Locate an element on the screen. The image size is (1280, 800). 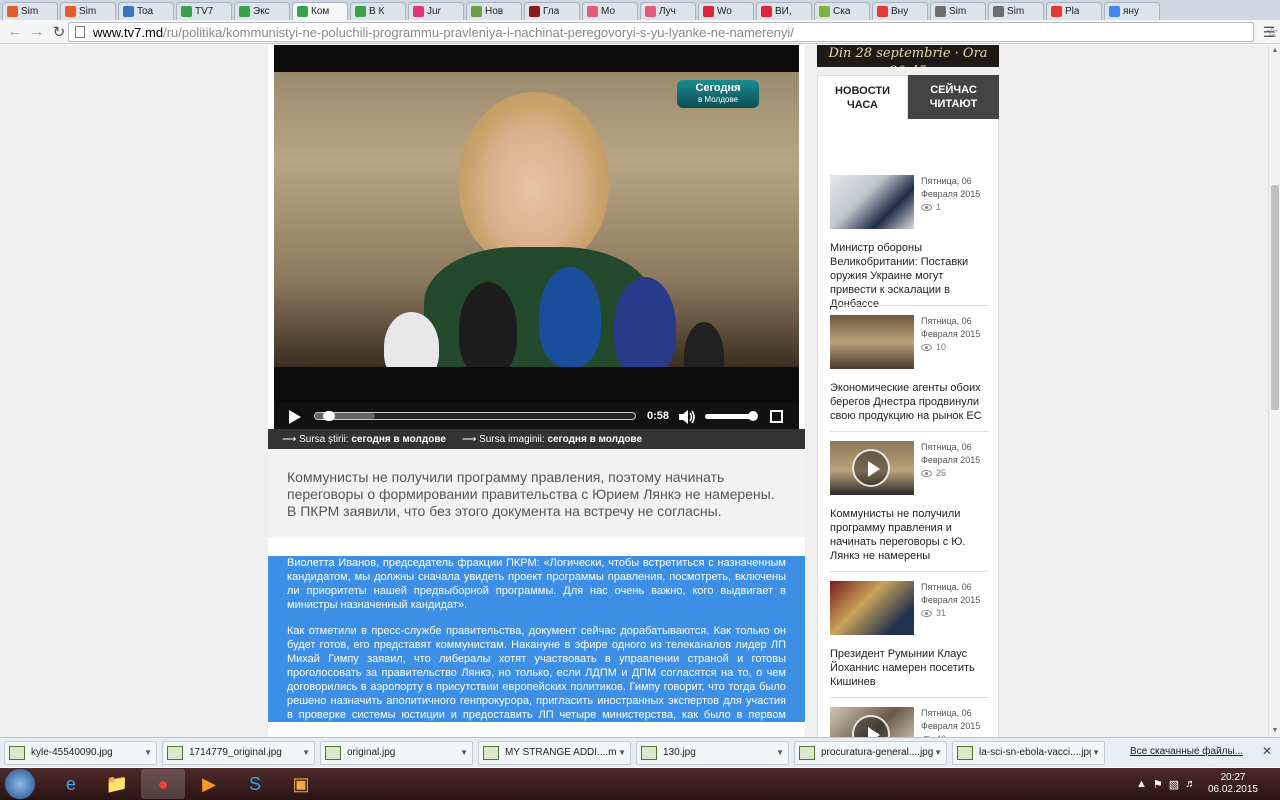
page-scrollbar: ▲ ▼ is located at coordinates (1274, 391).